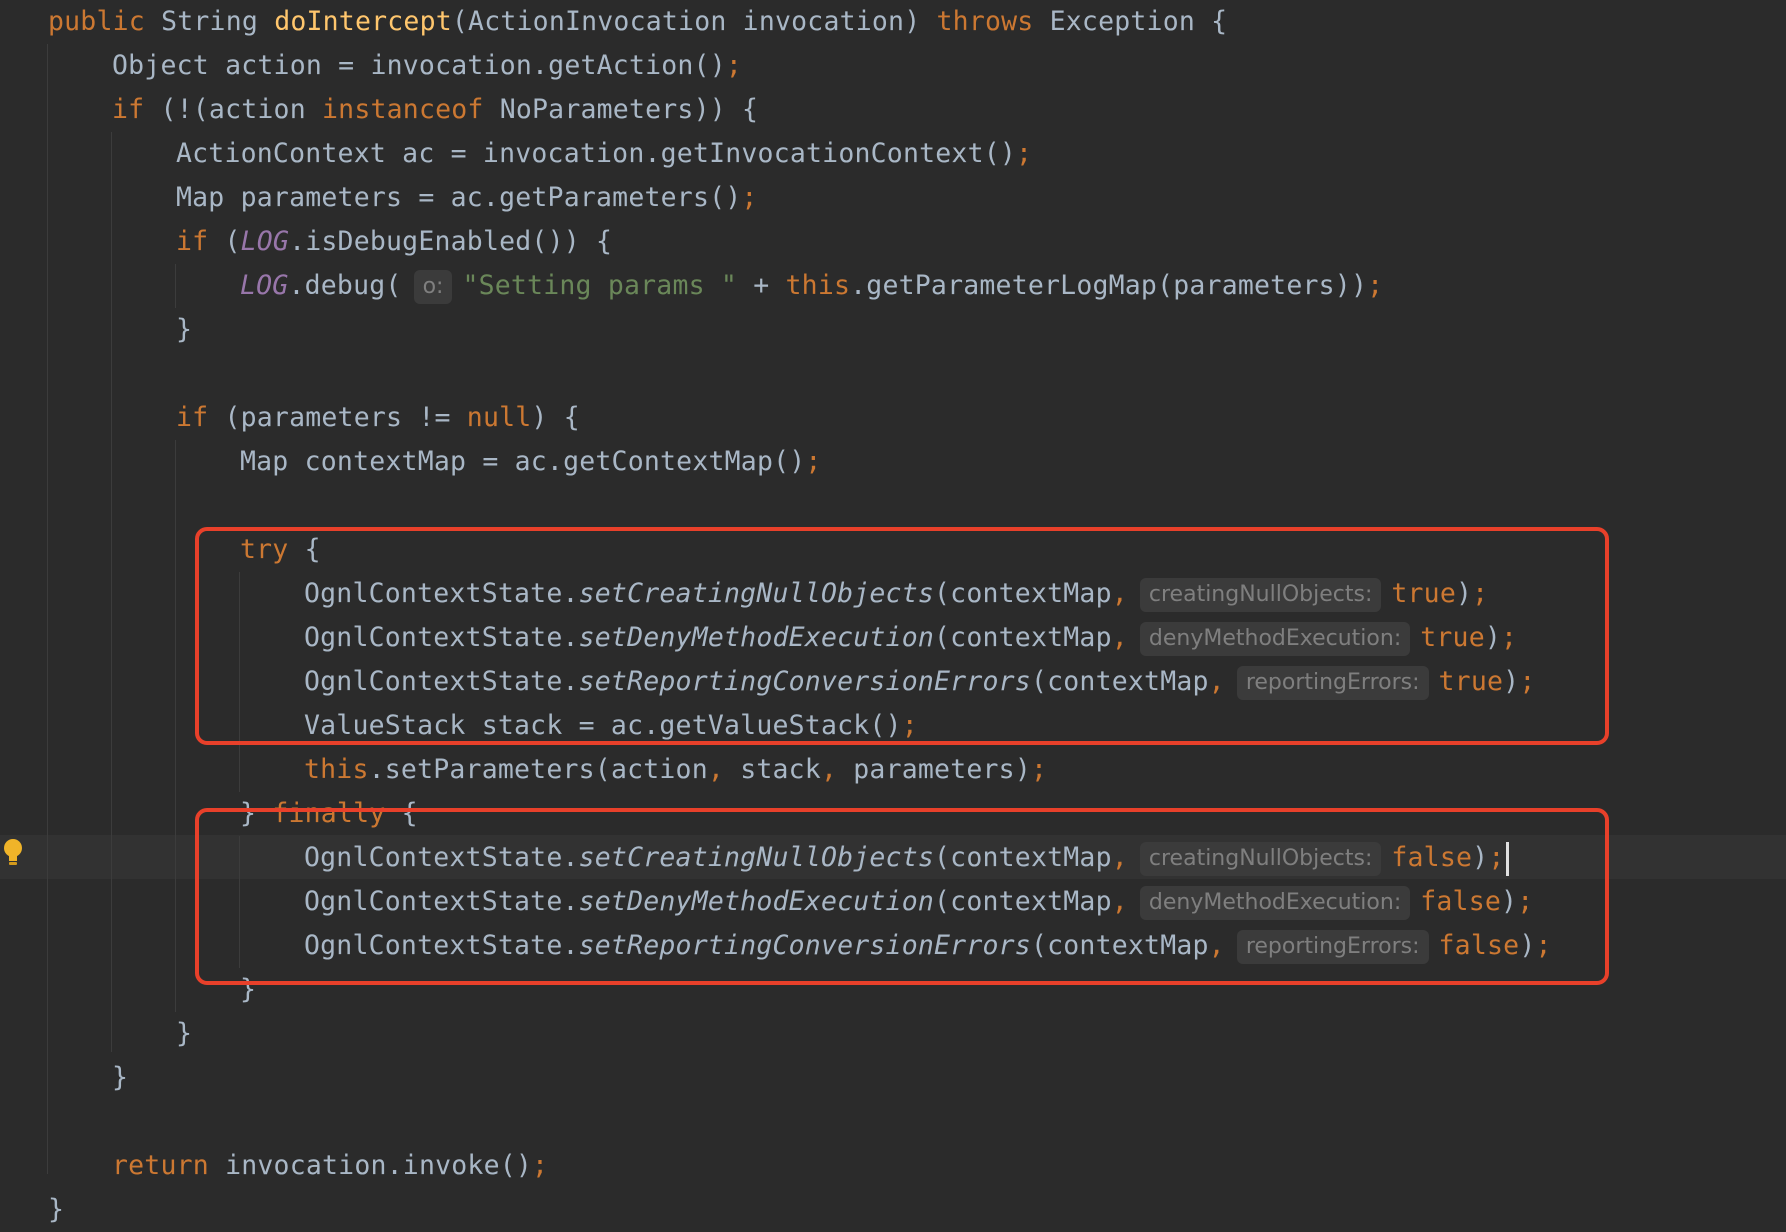 This screenshot has height=1232, width=1786. I want to click on code-line: if (LOG.isDebugEnabled()) {, so click(394, 242).